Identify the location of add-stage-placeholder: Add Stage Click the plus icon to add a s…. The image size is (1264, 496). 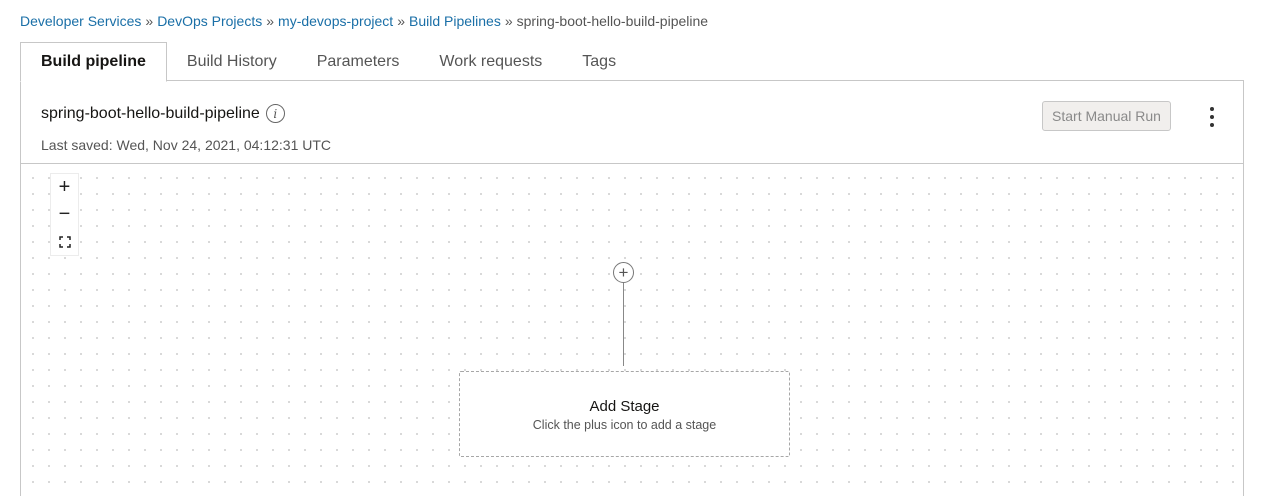
(624, 414).